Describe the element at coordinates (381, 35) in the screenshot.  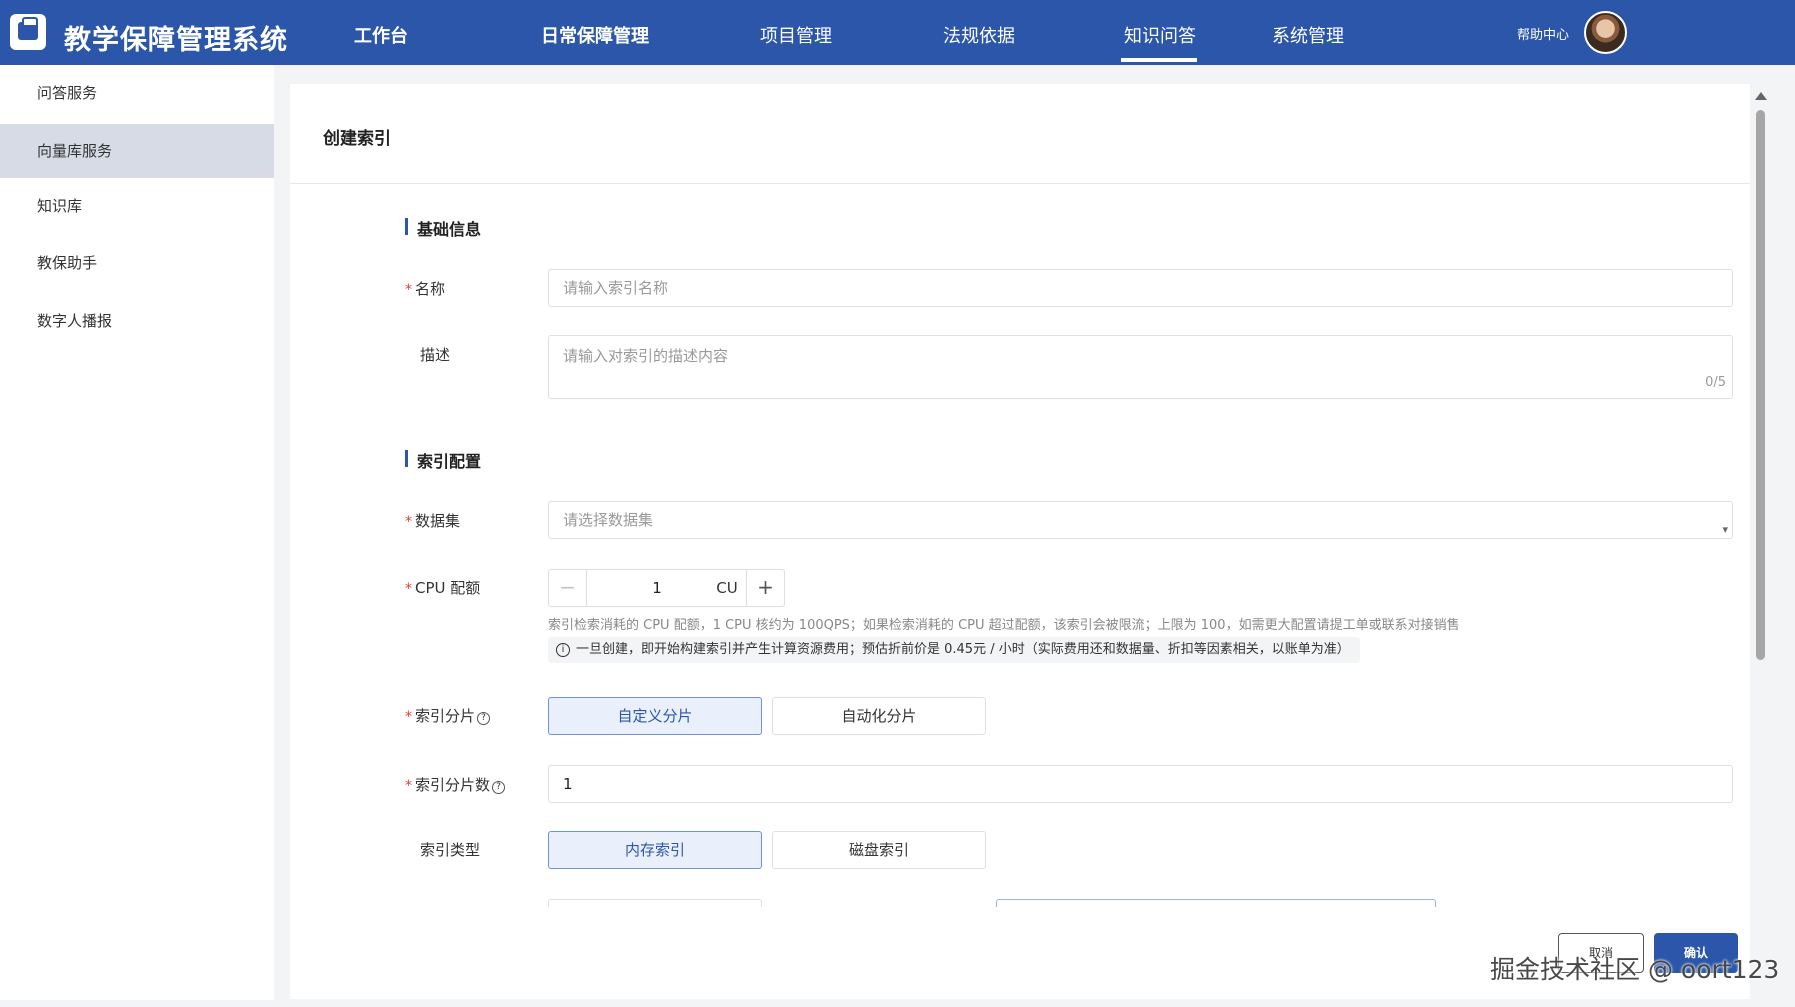
I see `nav-workbench: 工作台` at that location.